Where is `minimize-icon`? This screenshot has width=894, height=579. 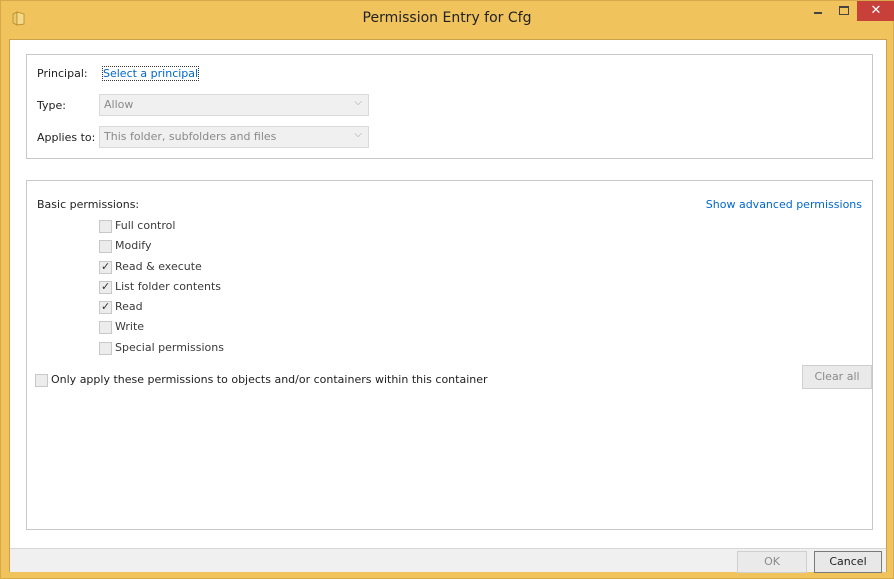
minimize-icon is located at coordinates (818, 13).